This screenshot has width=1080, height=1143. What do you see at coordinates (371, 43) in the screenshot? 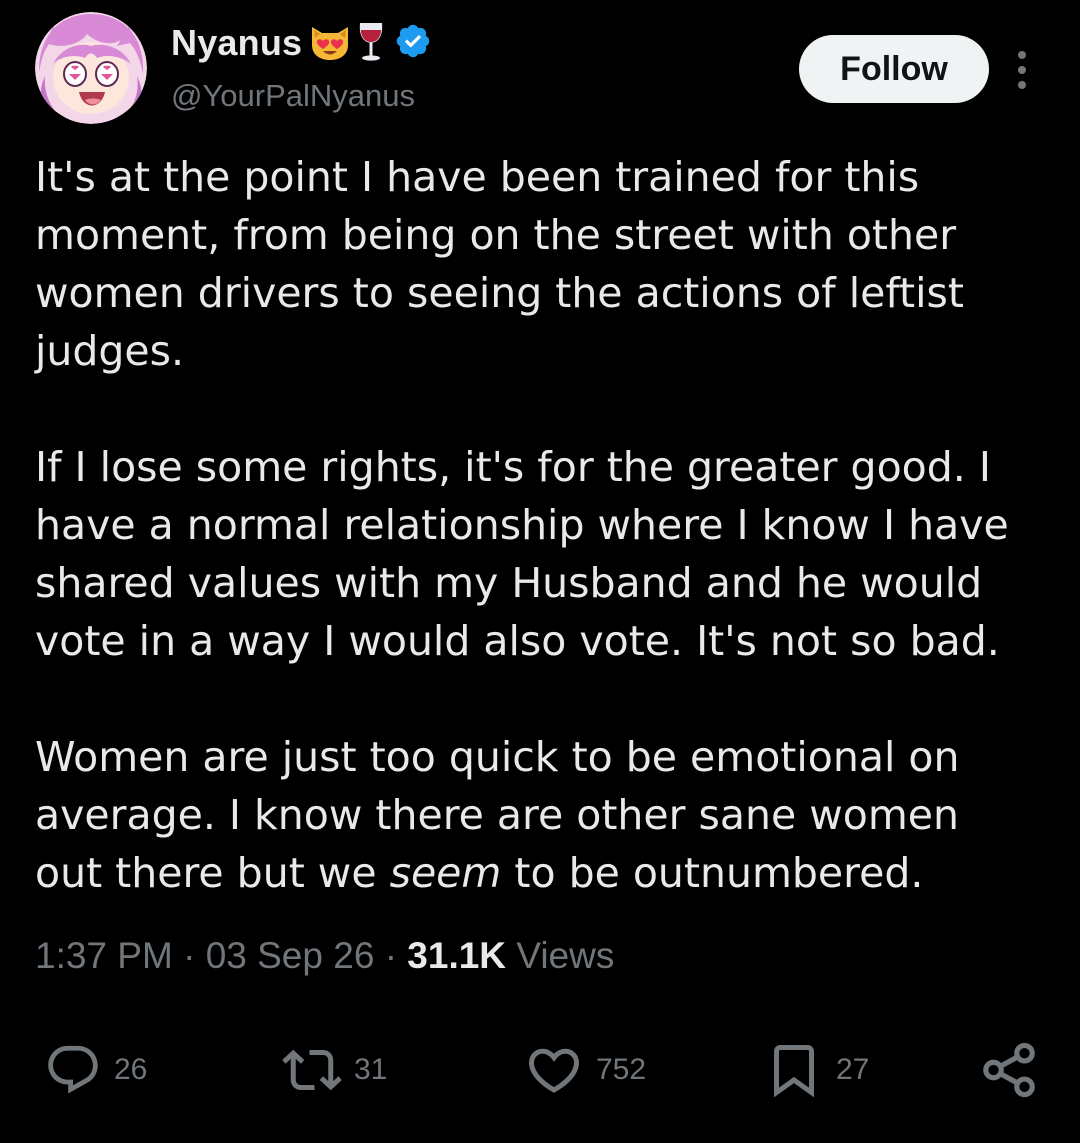
I see `wine-glass-icon` at bounding box center [371, 43].